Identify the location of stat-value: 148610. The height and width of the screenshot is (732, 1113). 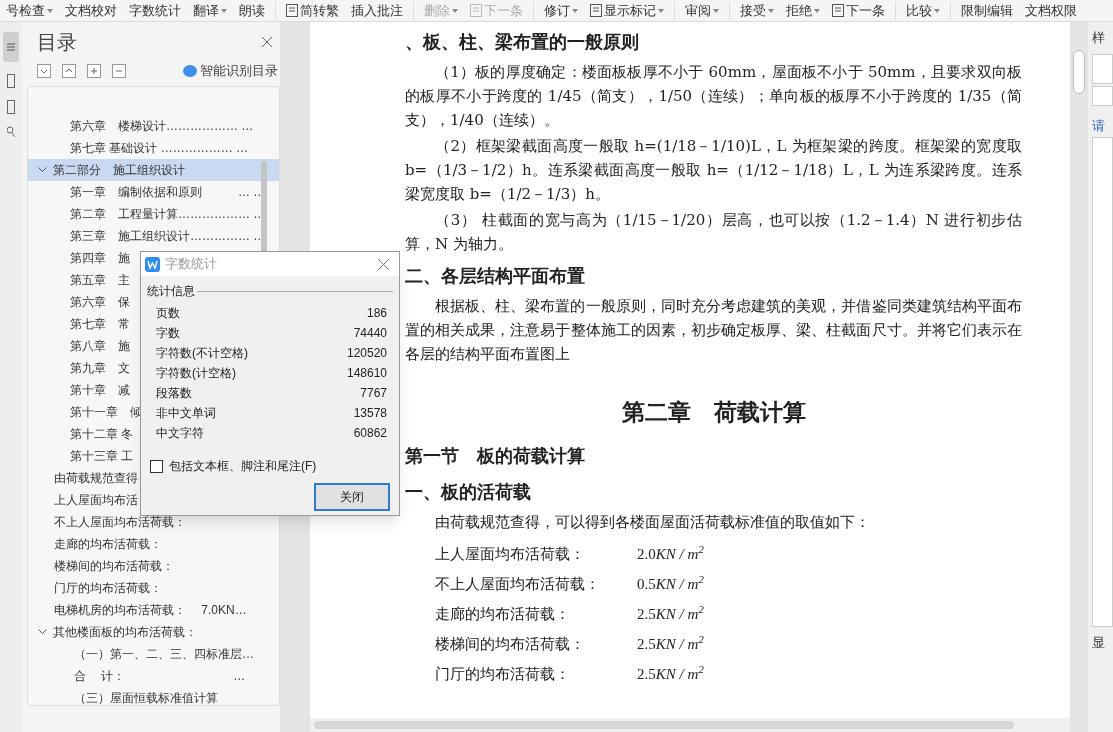
(366, 373).